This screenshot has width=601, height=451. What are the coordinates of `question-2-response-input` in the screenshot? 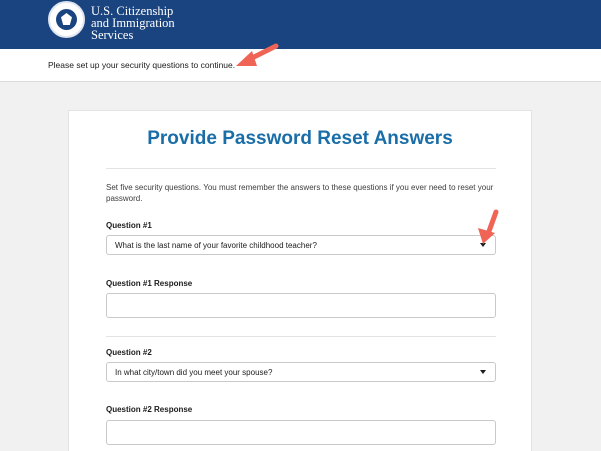 It's located at (301, 432).